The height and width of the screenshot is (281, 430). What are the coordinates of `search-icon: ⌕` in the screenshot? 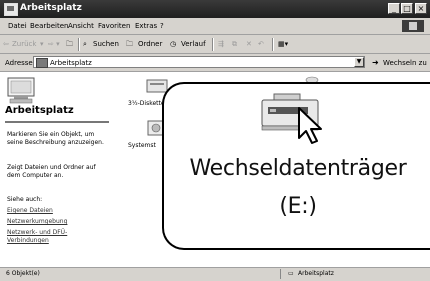 It's located at (85, 44).